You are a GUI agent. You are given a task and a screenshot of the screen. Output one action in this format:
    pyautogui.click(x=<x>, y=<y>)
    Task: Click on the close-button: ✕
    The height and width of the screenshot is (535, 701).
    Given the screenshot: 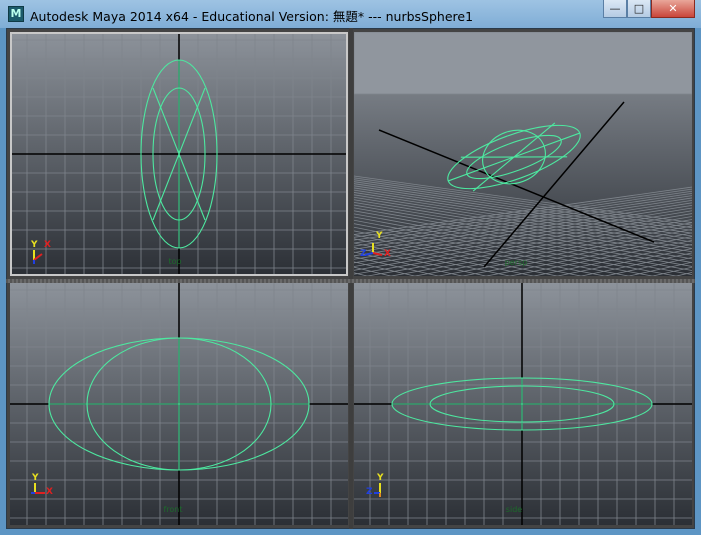 What is the action you would take?
    pyautogui.click(x=673, y=9)
    